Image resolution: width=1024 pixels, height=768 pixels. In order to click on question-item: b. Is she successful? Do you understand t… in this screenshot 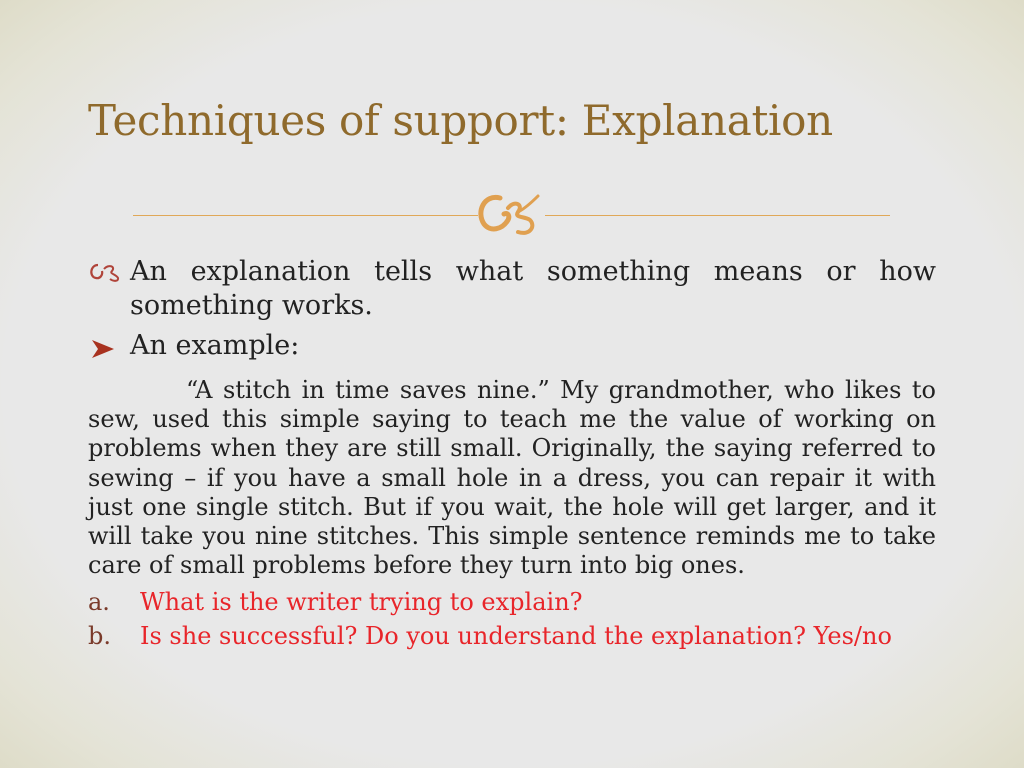, I will do `click(490, 636)`.